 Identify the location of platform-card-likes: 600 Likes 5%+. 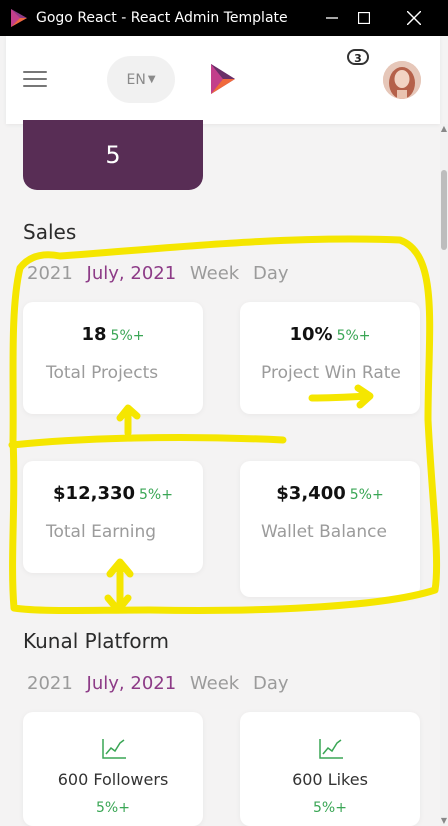
(330, 769).